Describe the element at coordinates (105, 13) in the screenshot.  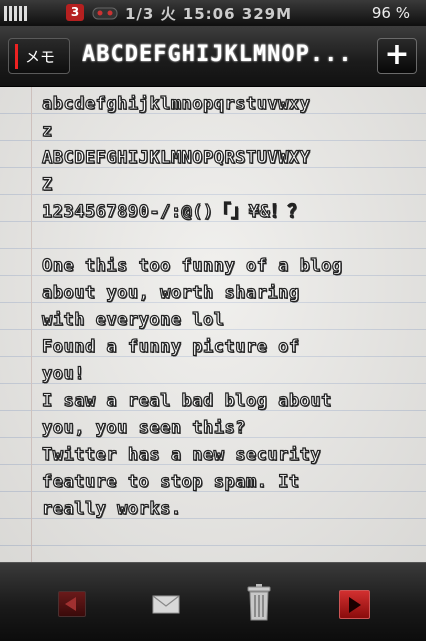
I see `gamepad-icon` at that location.